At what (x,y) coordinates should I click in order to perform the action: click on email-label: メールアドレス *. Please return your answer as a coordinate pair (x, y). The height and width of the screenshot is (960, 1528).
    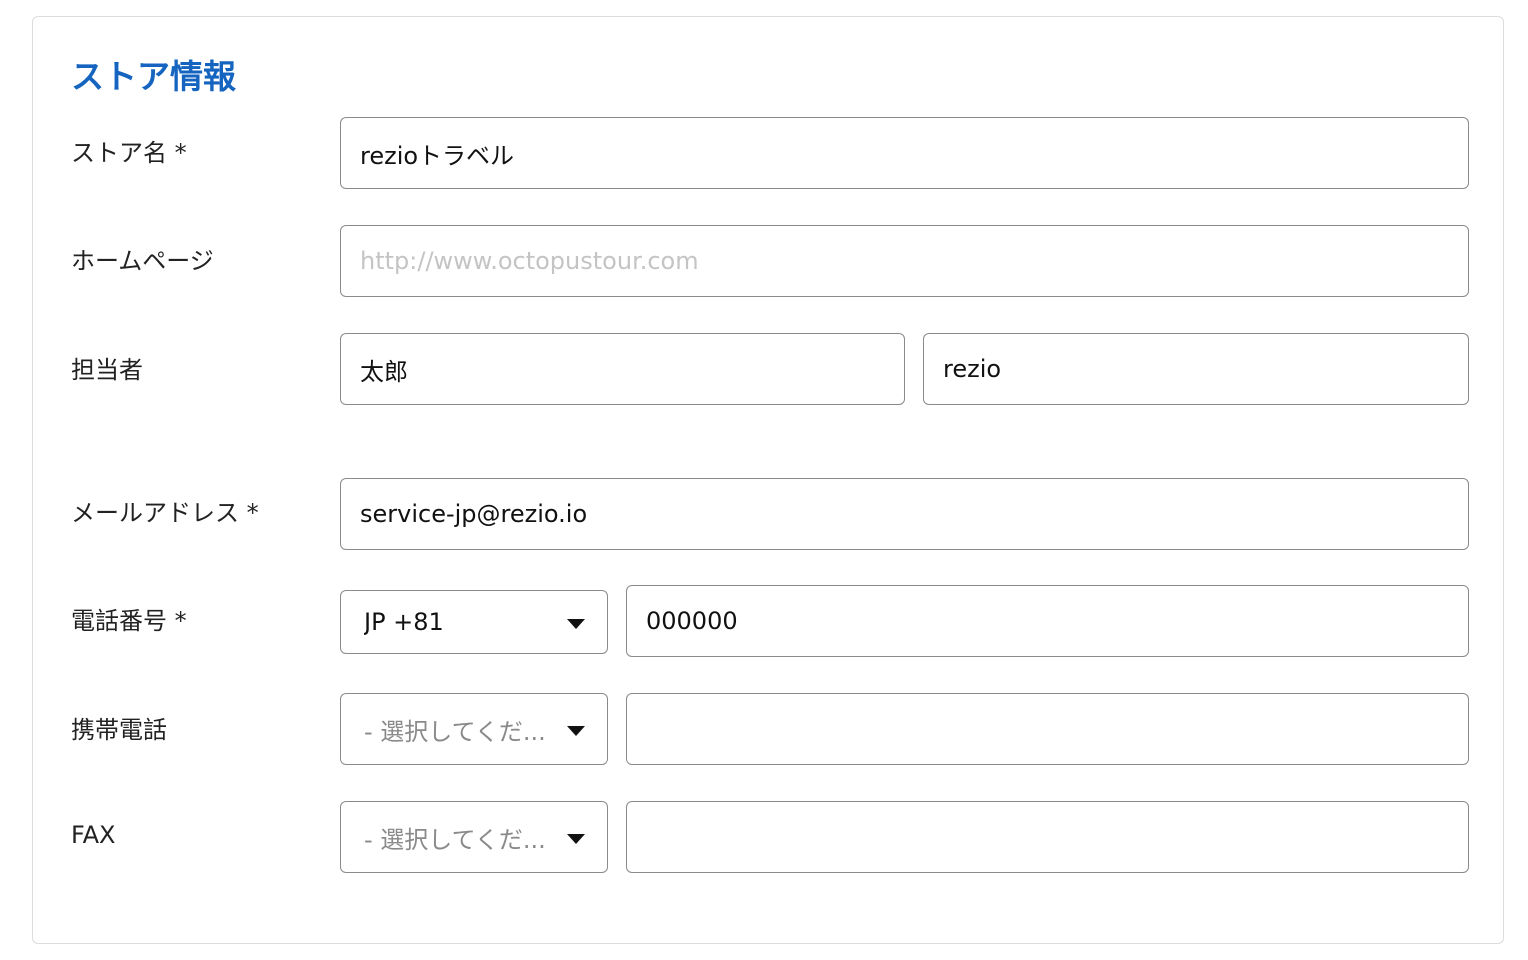
    Looking at the image, I should click on (165, 513).